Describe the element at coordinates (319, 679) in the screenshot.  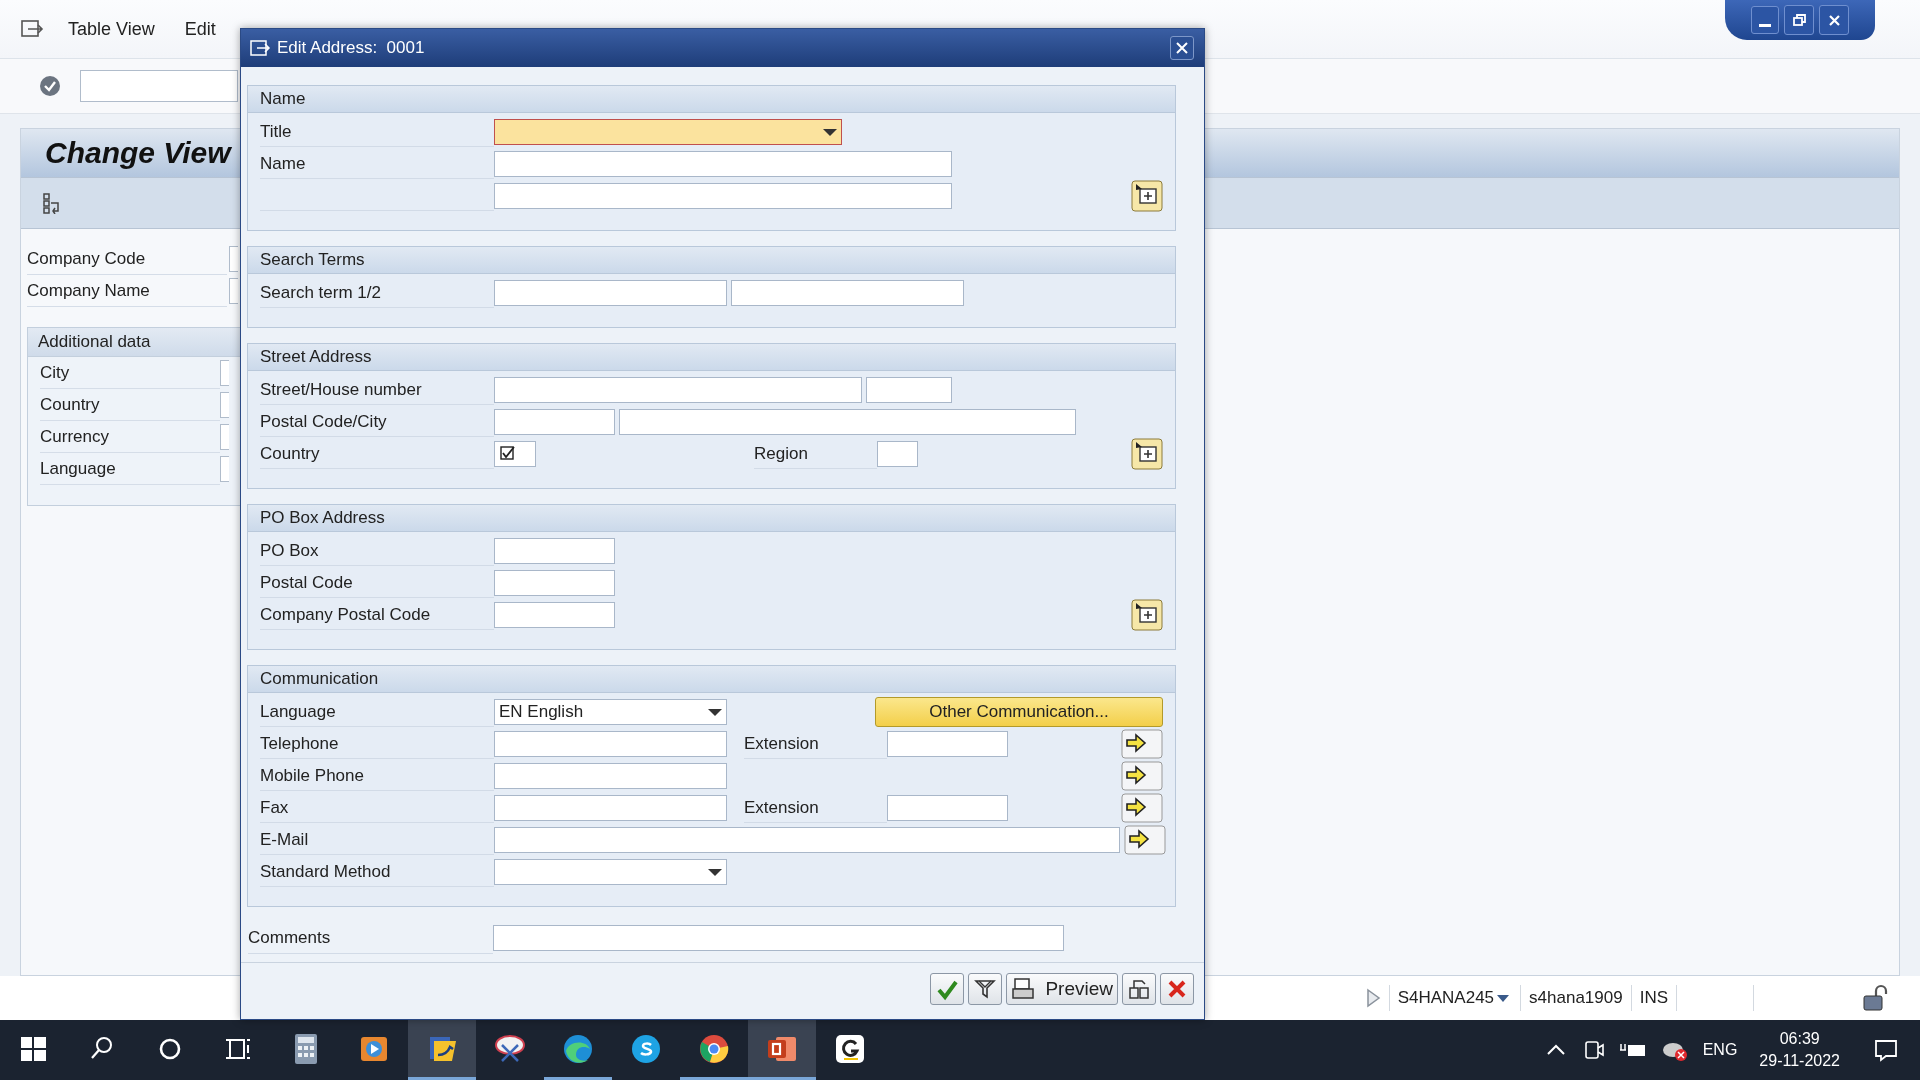
I see `group-title: Communication` at that location.